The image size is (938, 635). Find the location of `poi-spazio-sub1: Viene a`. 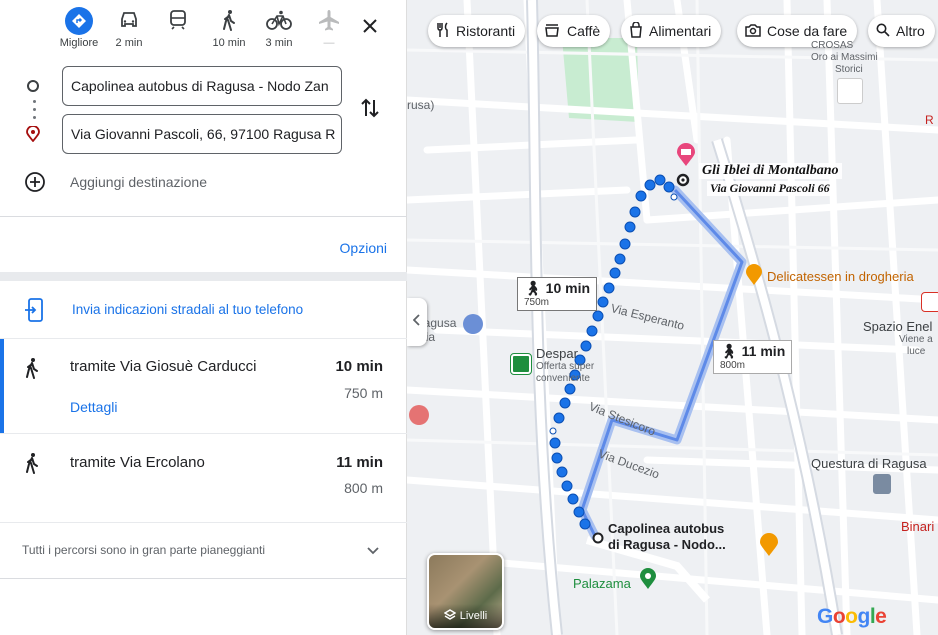

poi-spazio-sub1: Viene a is located at coordinates (916, 339).